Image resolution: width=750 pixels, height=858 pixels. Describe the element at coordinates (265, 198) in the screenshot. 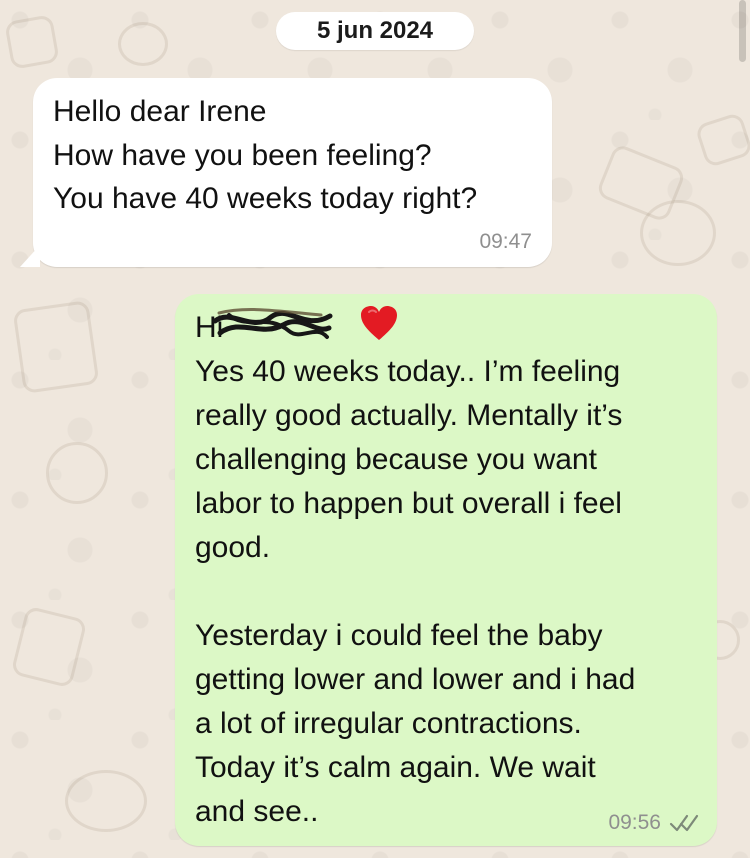

I see `message-line: You have 40 weeks today right?` at that location.